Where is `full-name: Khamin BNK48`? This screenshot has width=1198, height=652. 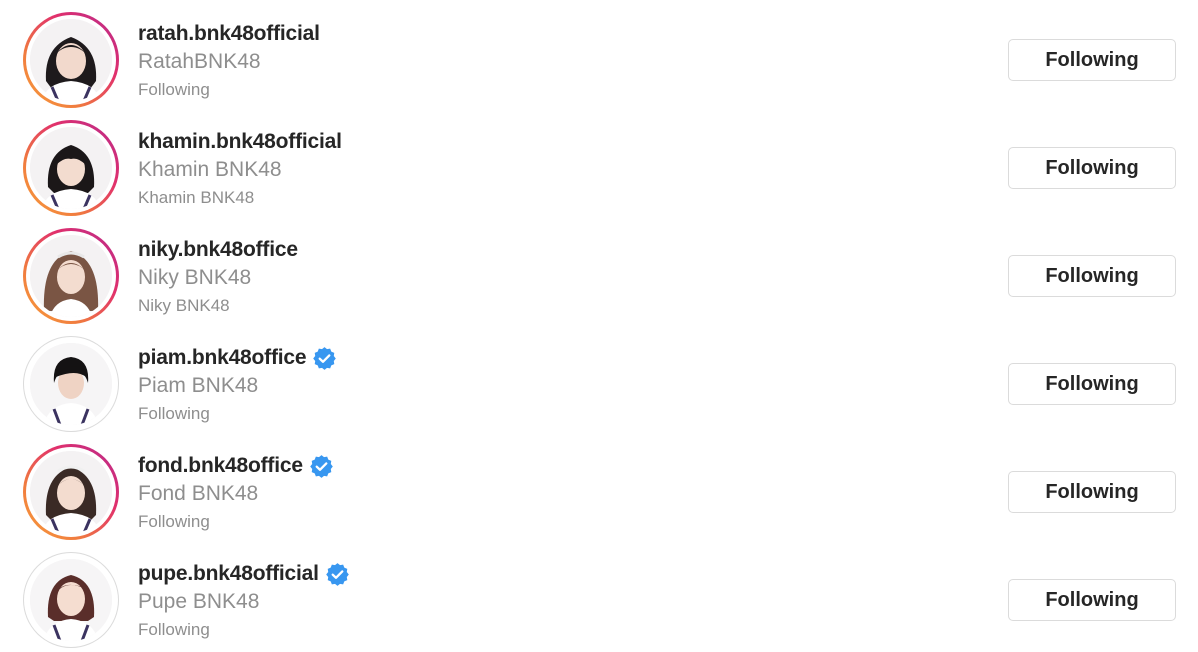
full-name: Khamin BNK48 is located at coordinates (210, 169).